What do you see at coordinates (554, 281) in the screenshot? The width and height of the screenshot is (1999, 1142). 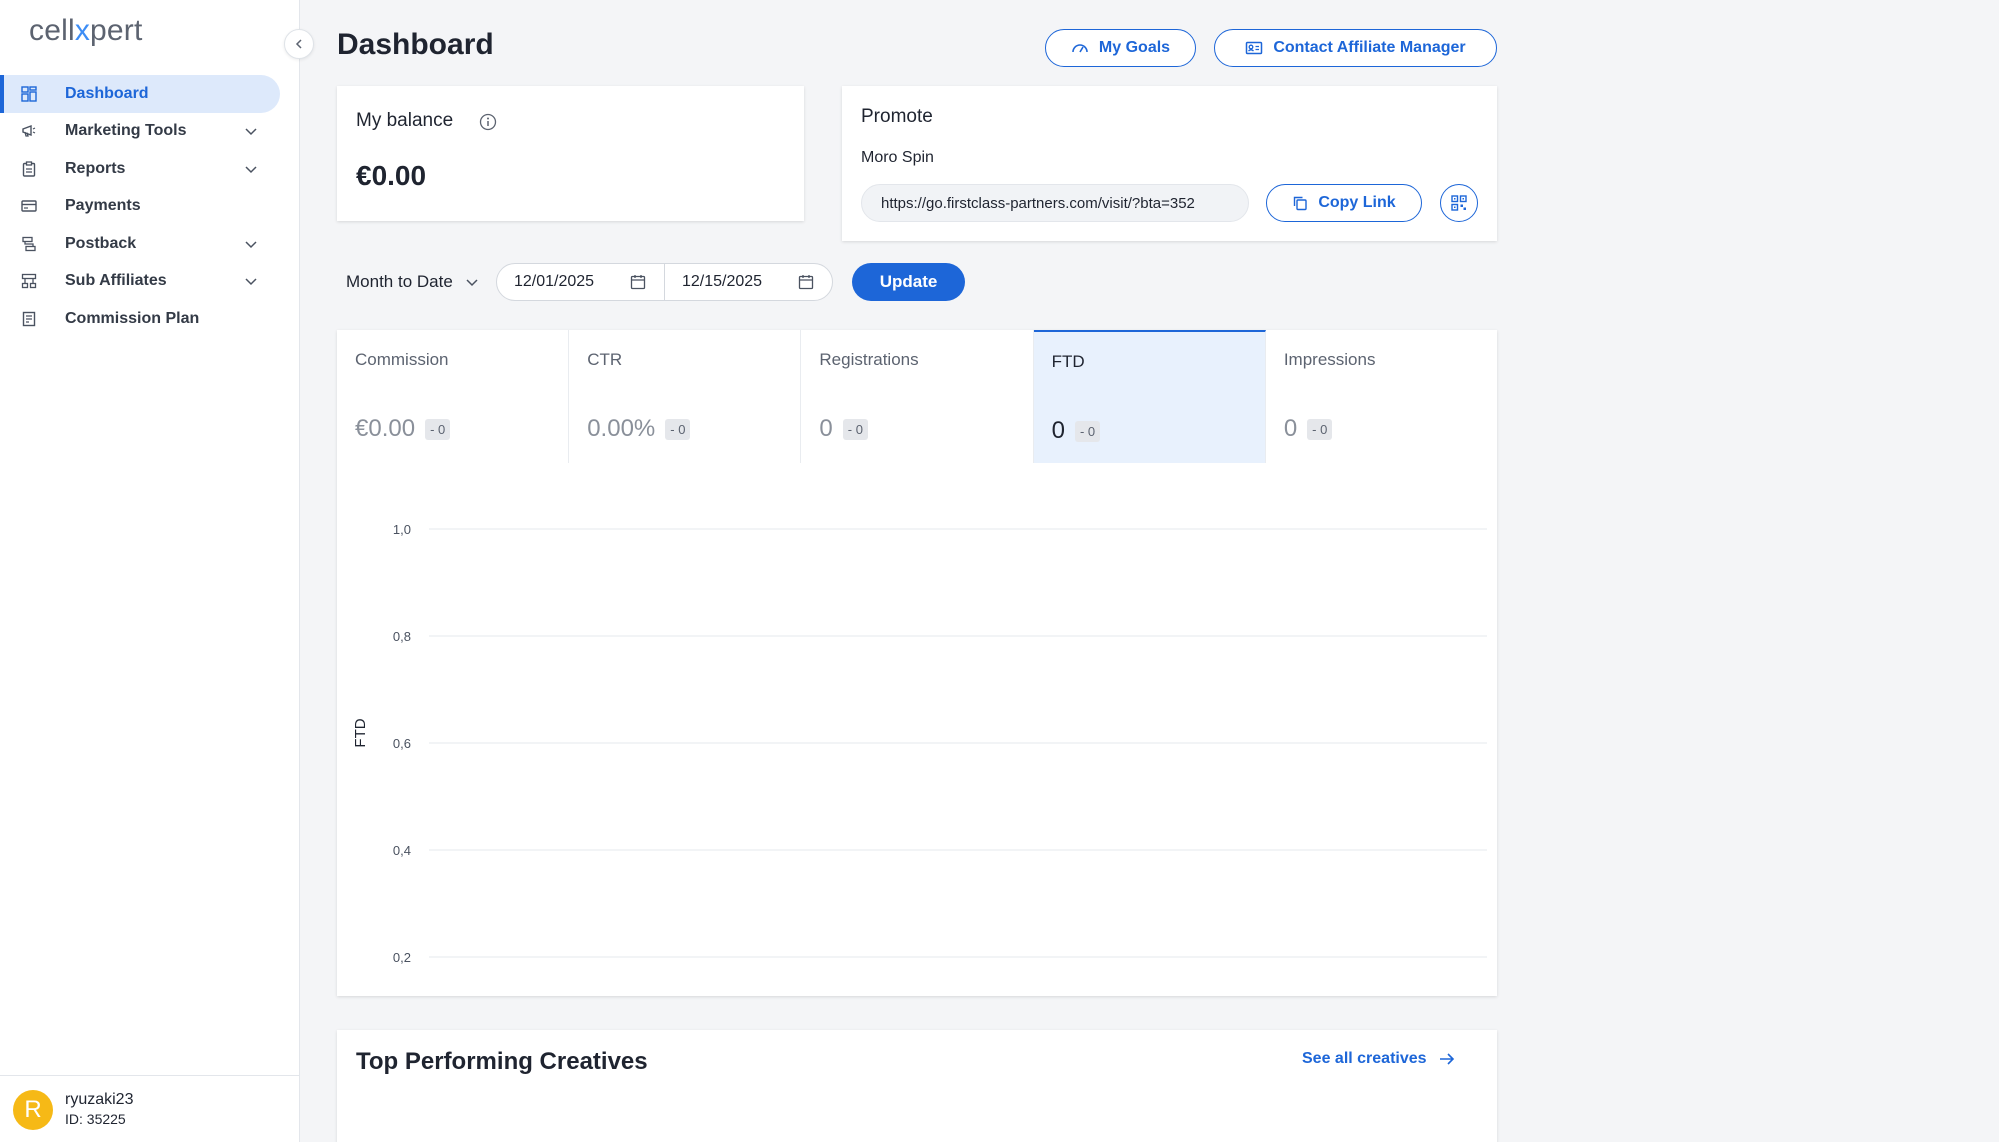 I see `start-date-value: 12/01/2025` at bounding box center [554, 281].